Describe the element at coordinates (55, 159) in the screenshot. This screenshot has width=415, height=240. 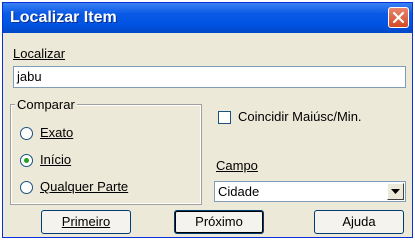
I see `radio-start-label: Início` at that location.